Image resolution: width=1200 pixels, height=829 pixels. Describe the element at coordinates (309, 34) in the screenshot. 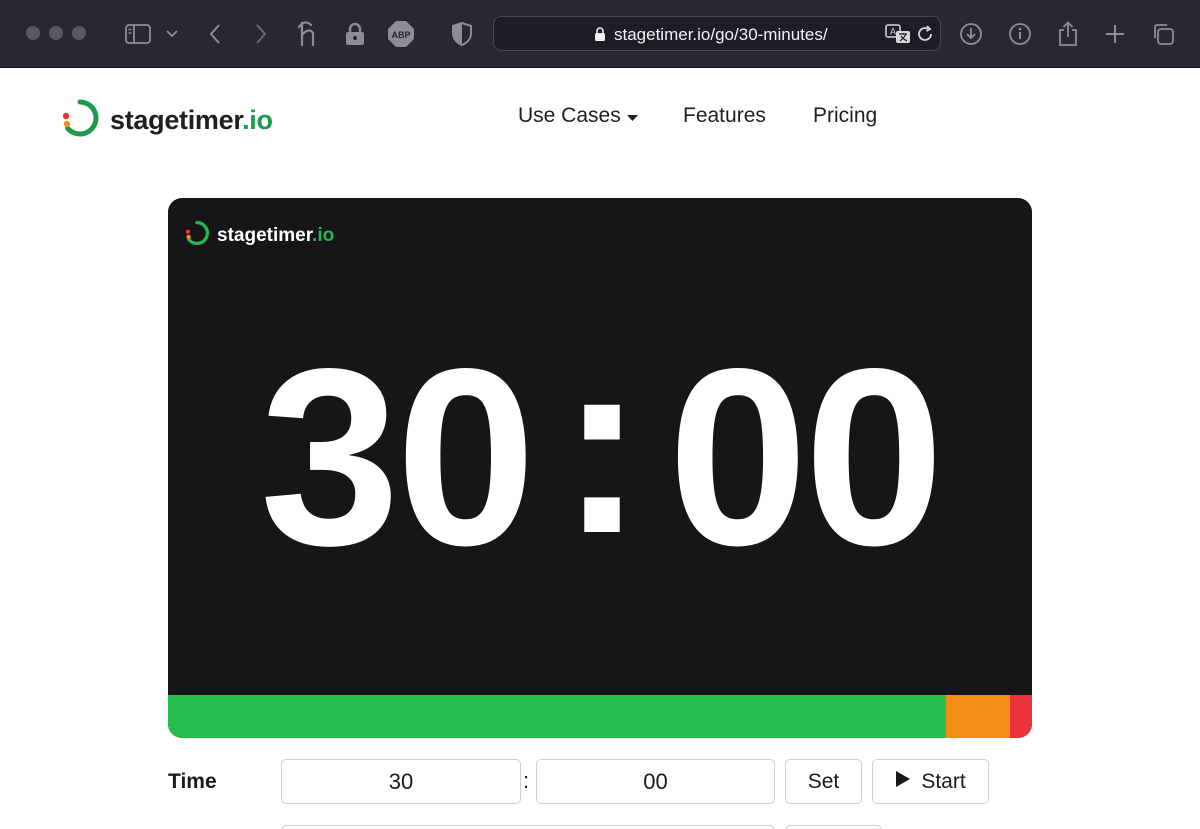

I see `honey-extension-icon` at that location.